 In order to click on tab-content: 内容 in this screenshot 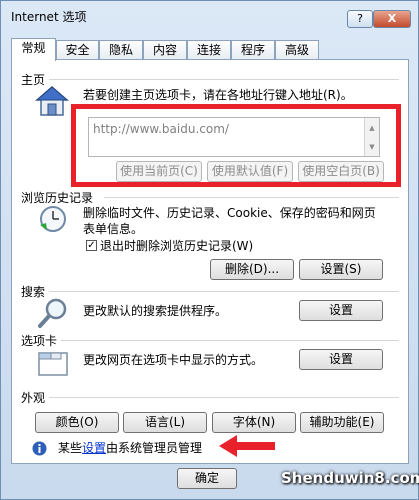, I will do `click(165, 50)`.